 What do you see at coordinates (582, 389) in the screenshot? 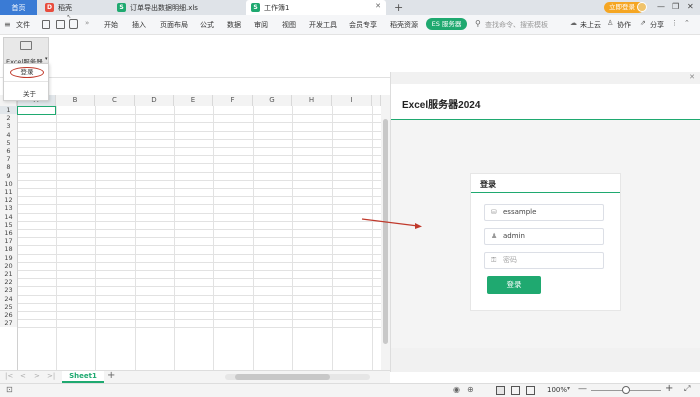
I see `zoom-out-button: —` at bounding box center [582, 389].